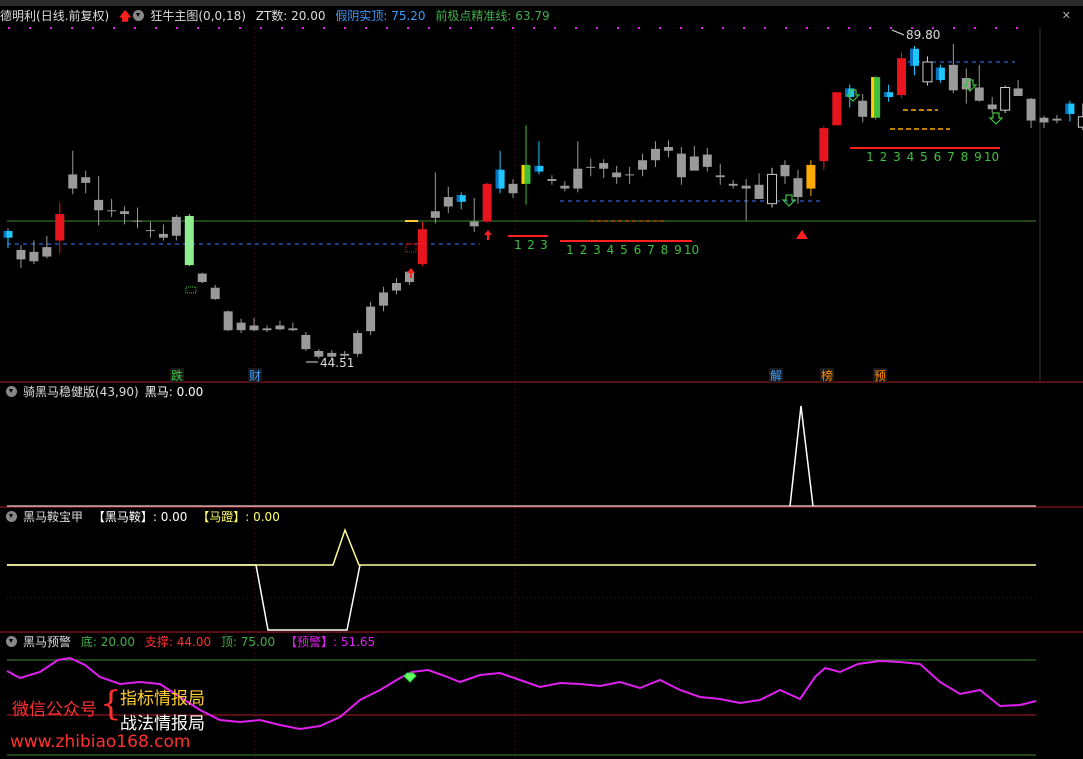  Describe the element at coordinates (177, 375) in the screenshot. I see `event-tag: 跌` at that location.